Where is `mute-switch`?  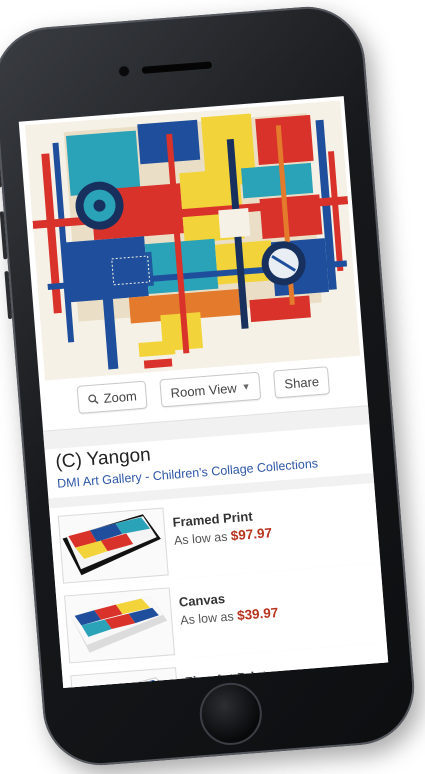
mute-switch is located at coordinates (1, 174).